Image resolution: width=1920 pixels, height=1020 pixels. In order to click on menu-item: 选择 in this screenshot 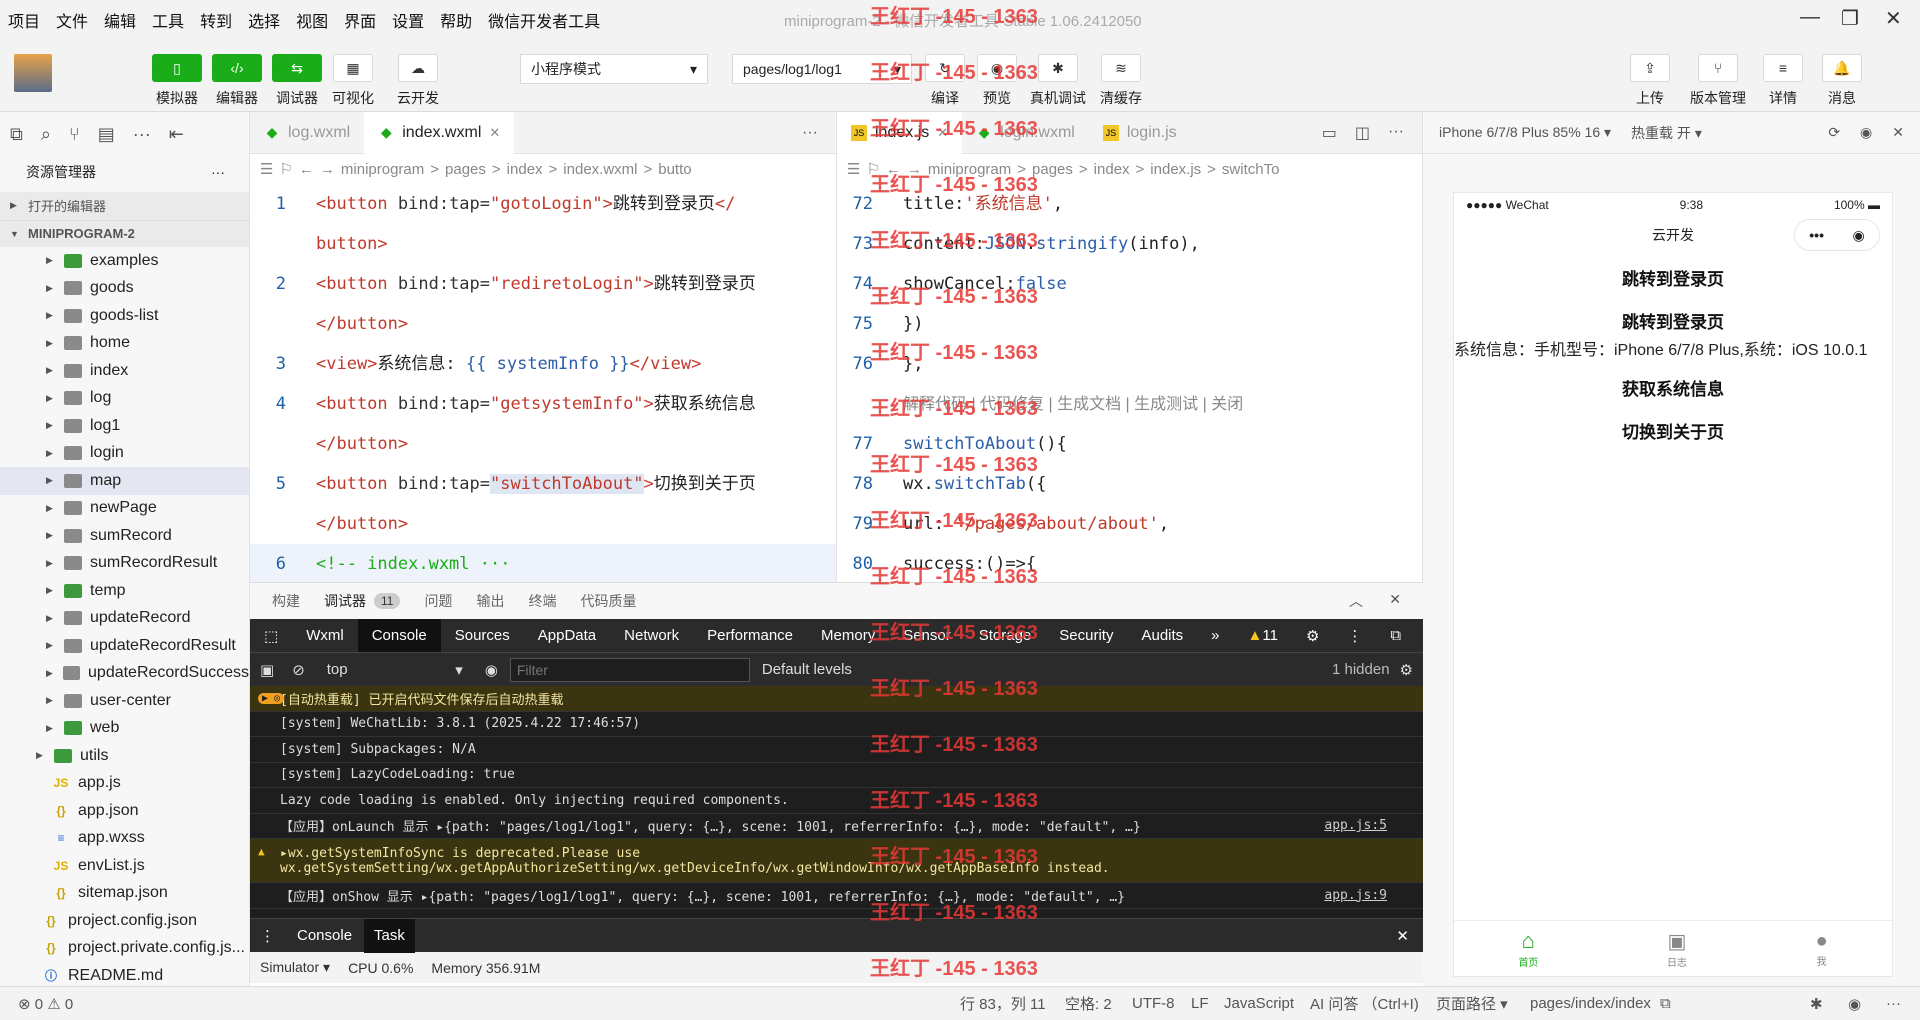, I will do `click(264, 20)`.